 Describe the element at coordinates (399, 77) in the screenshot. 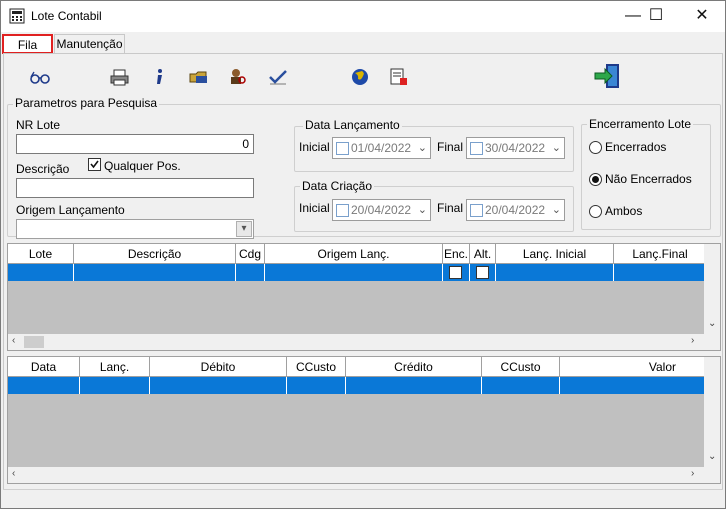

I see `report-icon` at that location.